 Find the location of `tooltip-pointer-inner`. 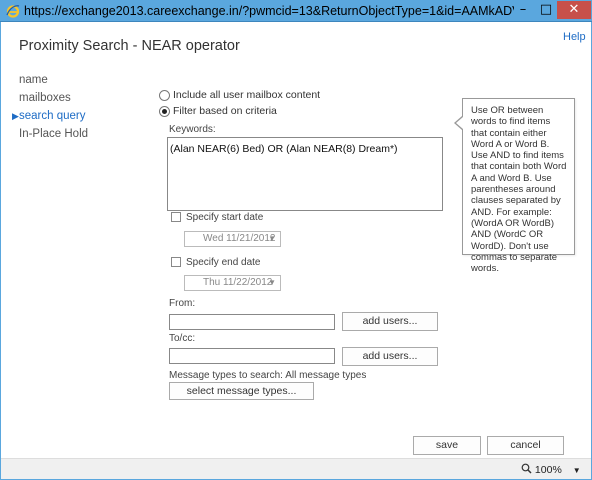

tooltip-pointer-inner is located at coordinates (459, 123).